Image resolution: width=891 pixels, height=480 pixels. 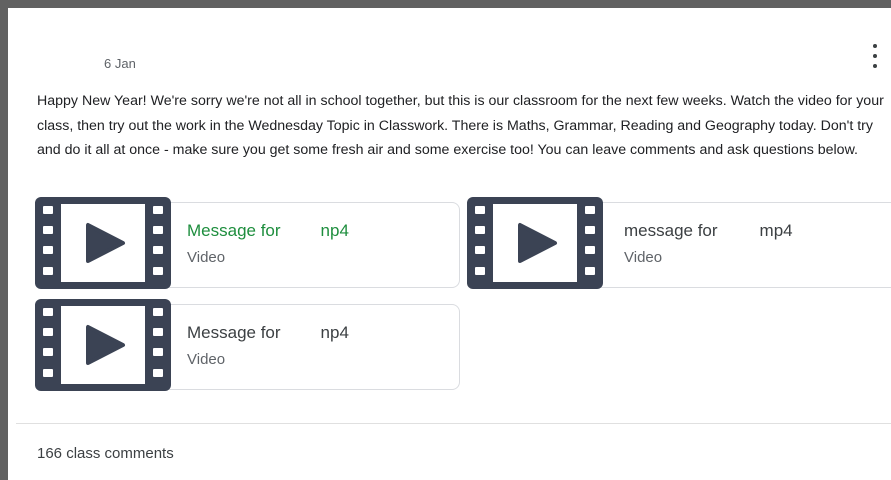 What do you see at coordinates (105, 453) in the screenshot?
I see `class-comments-link: 166 class comments` at bounding box center [105, 453].